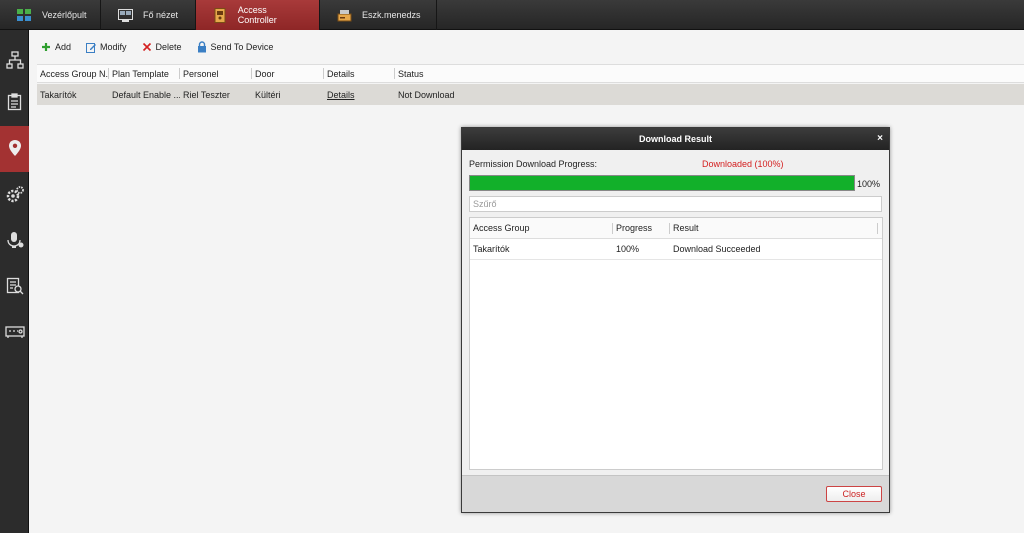 Image resolution: width=1024 pixels, height=533 pixels. What do you see at coordinates (202, 47) in the screenshot?
I see `lock-icon` at bounding box center [202, 47].